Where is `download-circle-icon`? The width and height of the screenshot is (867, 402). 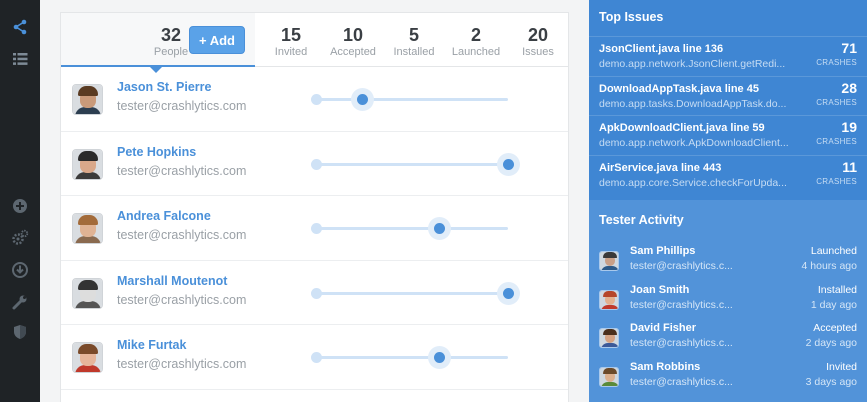 download-circle-icon is located at coordinates (20, 270).